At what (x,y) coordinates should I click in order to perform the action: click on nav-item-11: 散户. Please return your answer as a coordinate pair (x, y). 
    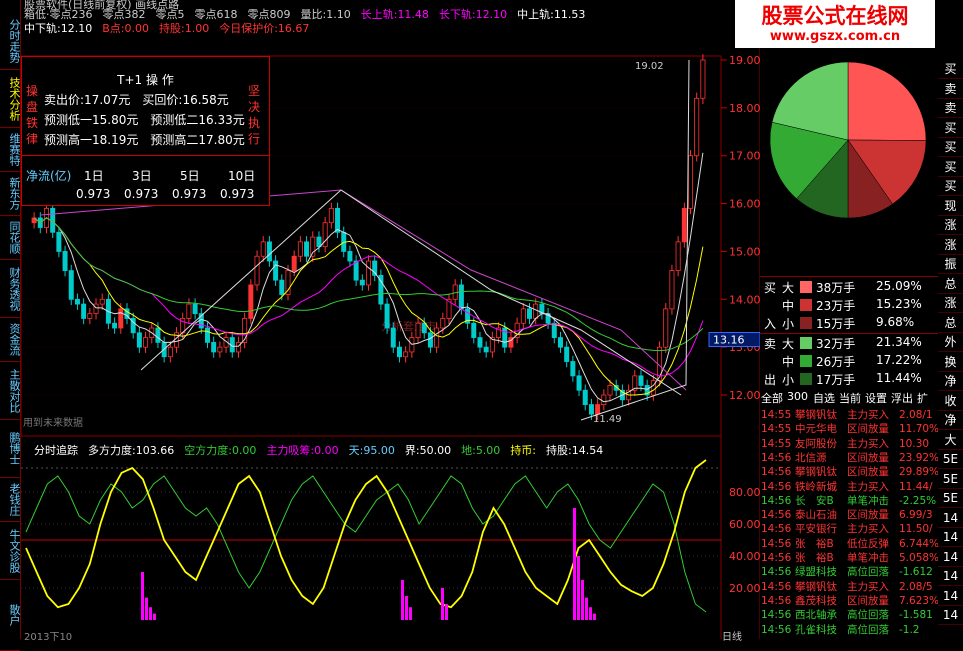
    Looking at the image, I should click on (10, 615).